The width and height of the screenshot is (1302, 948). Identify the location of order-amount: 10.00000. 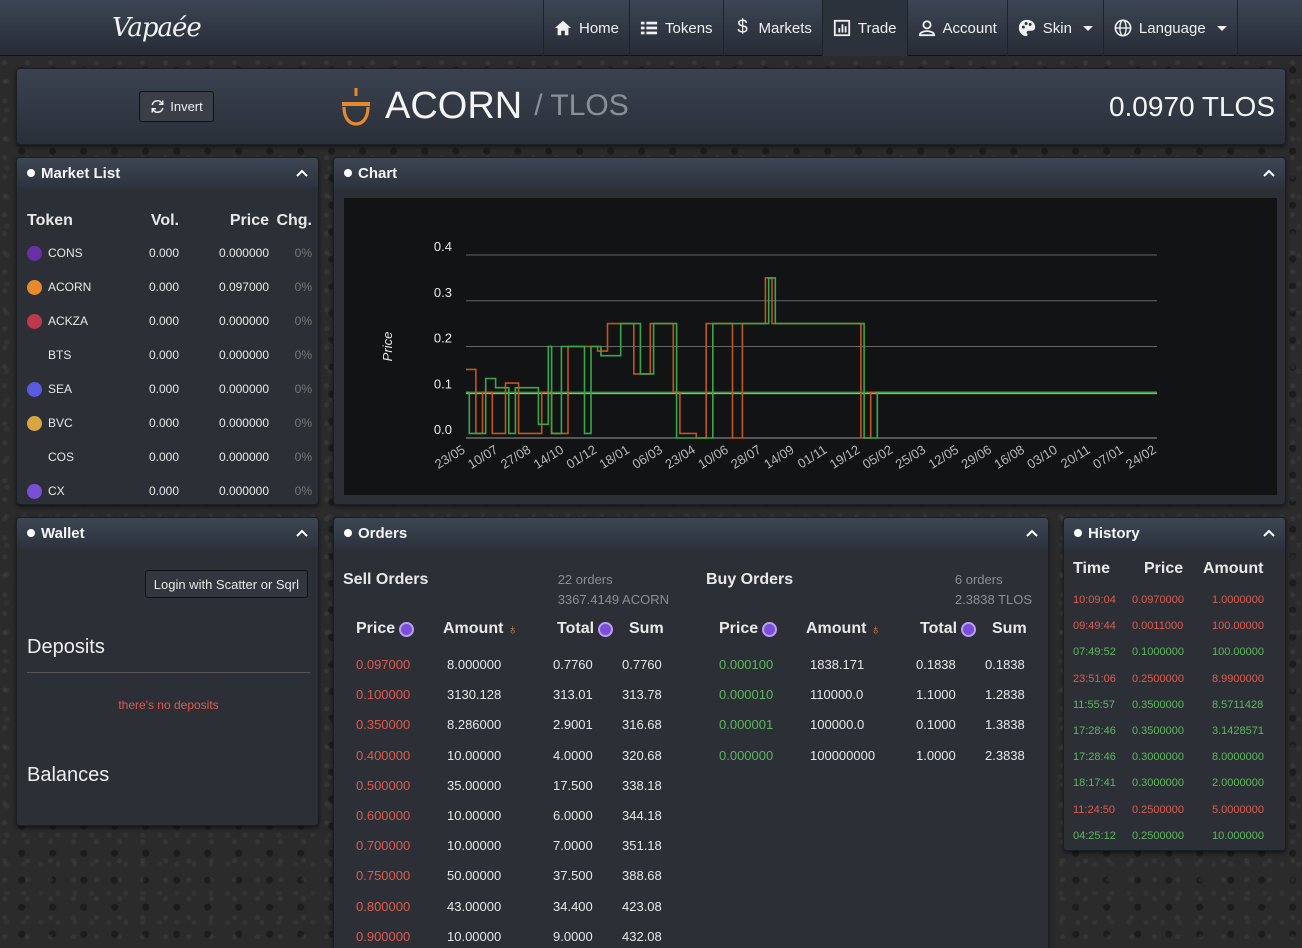
(474, 846).